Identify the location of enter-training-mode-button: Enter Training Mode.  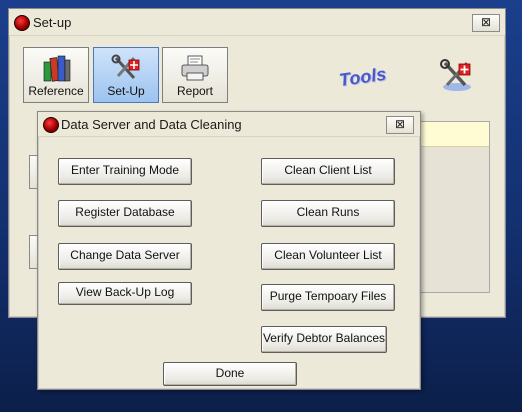
(125, 171).